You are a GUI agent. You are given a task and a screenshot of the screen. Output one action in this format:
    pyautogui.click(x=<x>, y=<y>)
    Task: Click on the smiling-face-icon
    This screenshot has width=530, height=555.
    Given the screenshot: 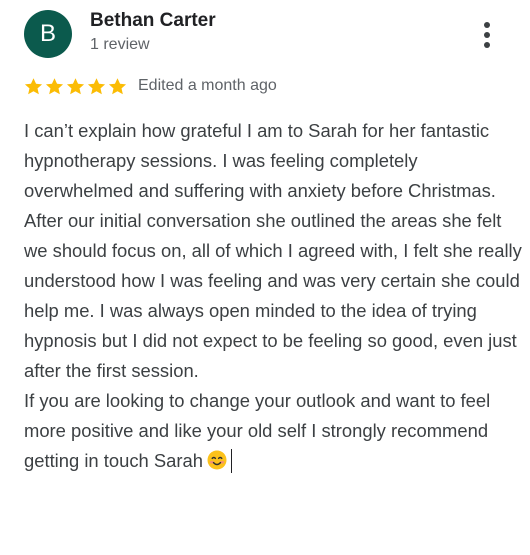 What is the action you would take?
    pyautogui.click(x=217, y=459)
    